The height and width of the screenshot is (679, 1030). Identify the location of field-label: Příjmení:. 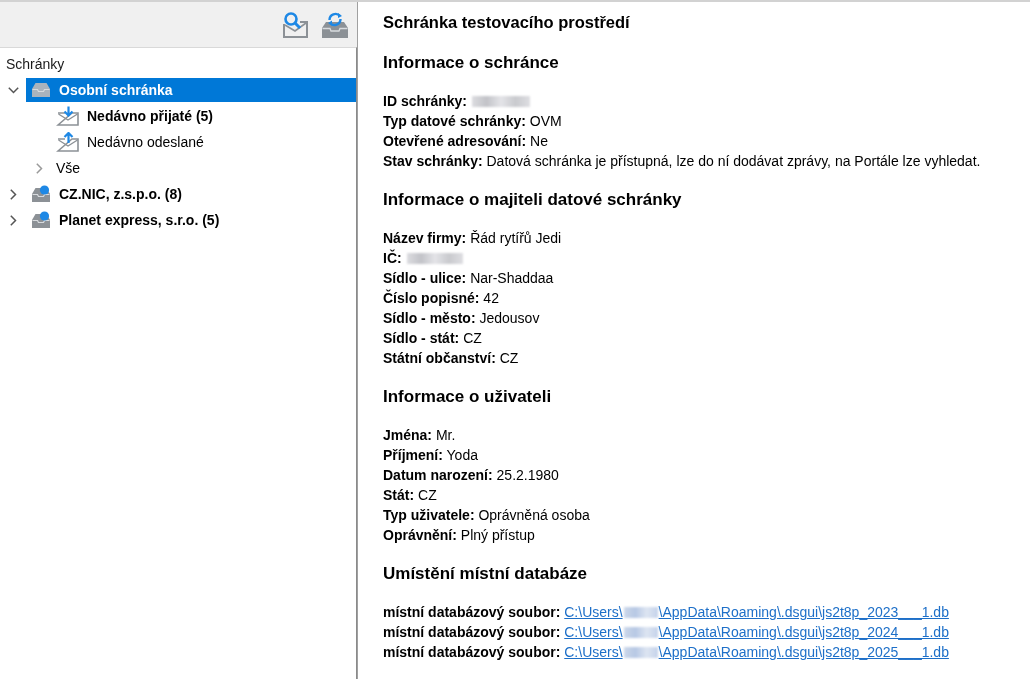
(413, 455).